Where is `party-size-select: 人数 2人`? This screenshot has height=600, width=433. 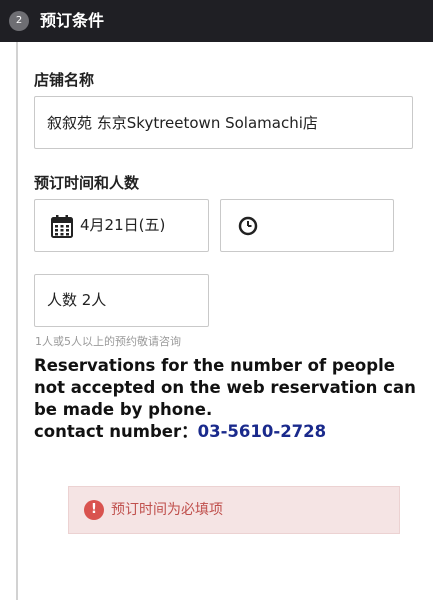 party-size-select: 人数 2人 is located at coordinates (121, 300).